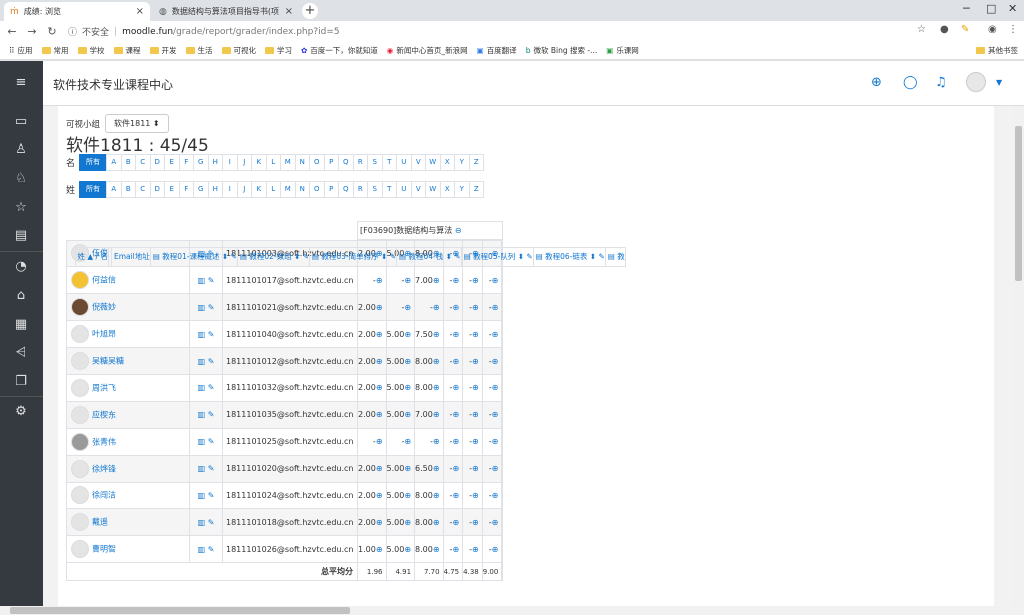  Describe the element at coordinates (331, 189) in the screenshot. I see `initial-letter-p: P` at that location.